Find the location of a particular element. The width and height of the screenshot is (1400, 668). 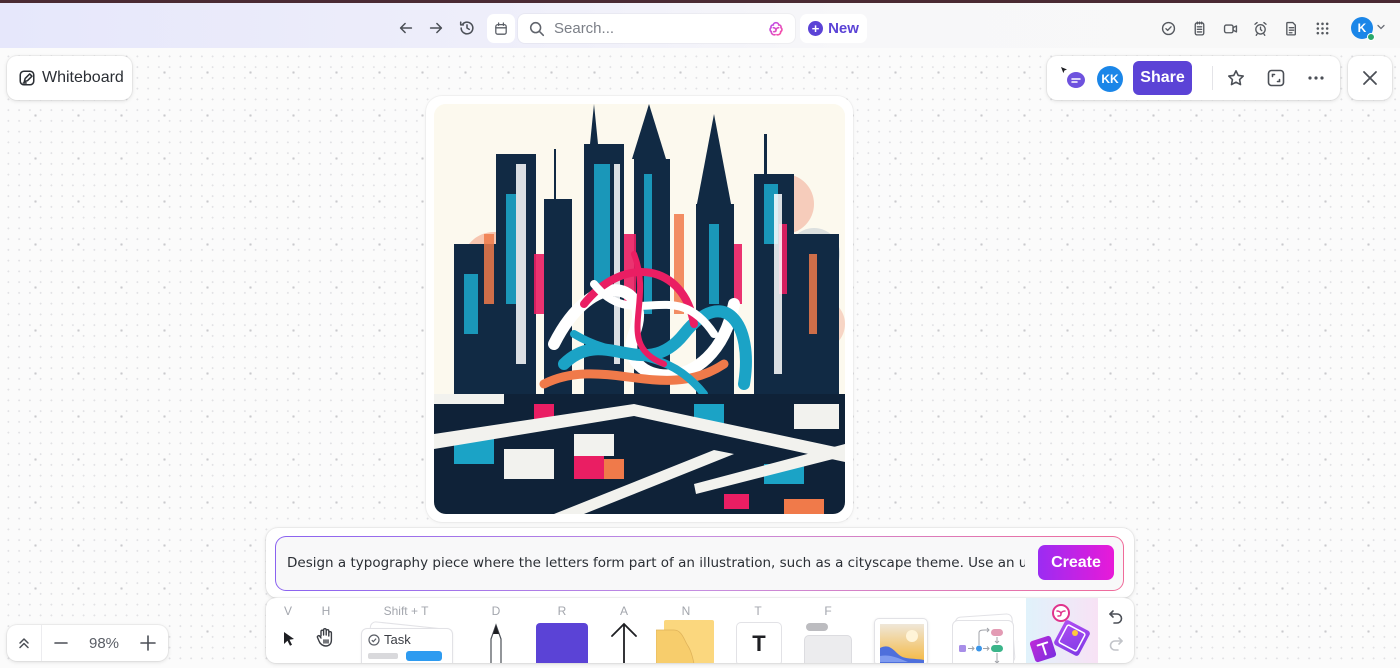

whiteboard-label: Whiteboard is located at coordinates (83, 77).